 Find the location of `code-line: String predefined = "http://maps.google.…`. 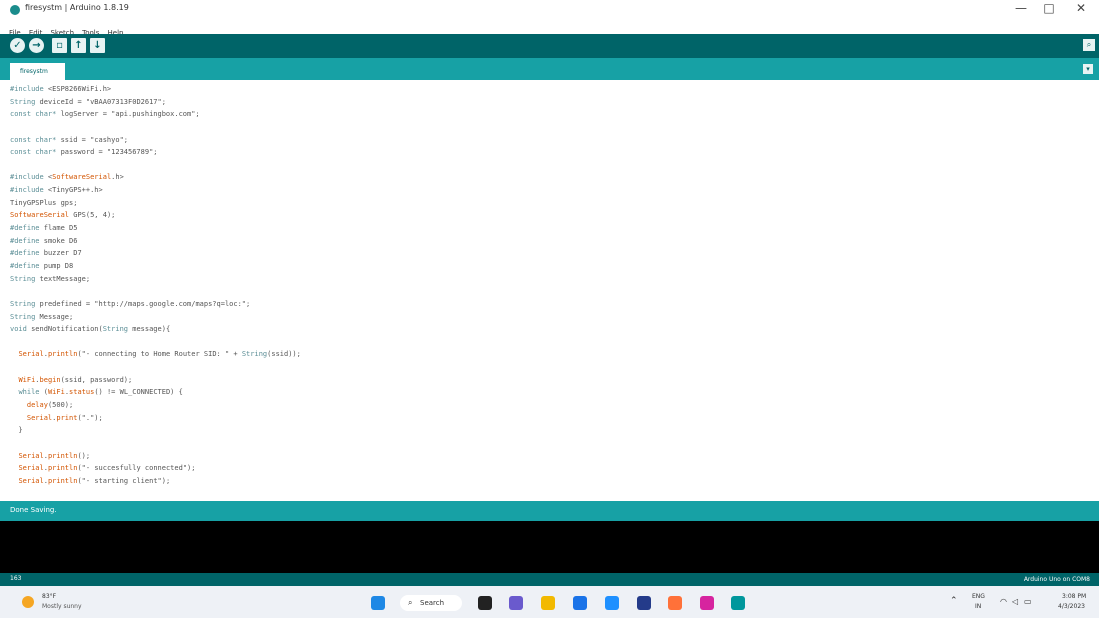

code-line: String predefined = "http://maps.google.… is located at coordinates (155, 304).